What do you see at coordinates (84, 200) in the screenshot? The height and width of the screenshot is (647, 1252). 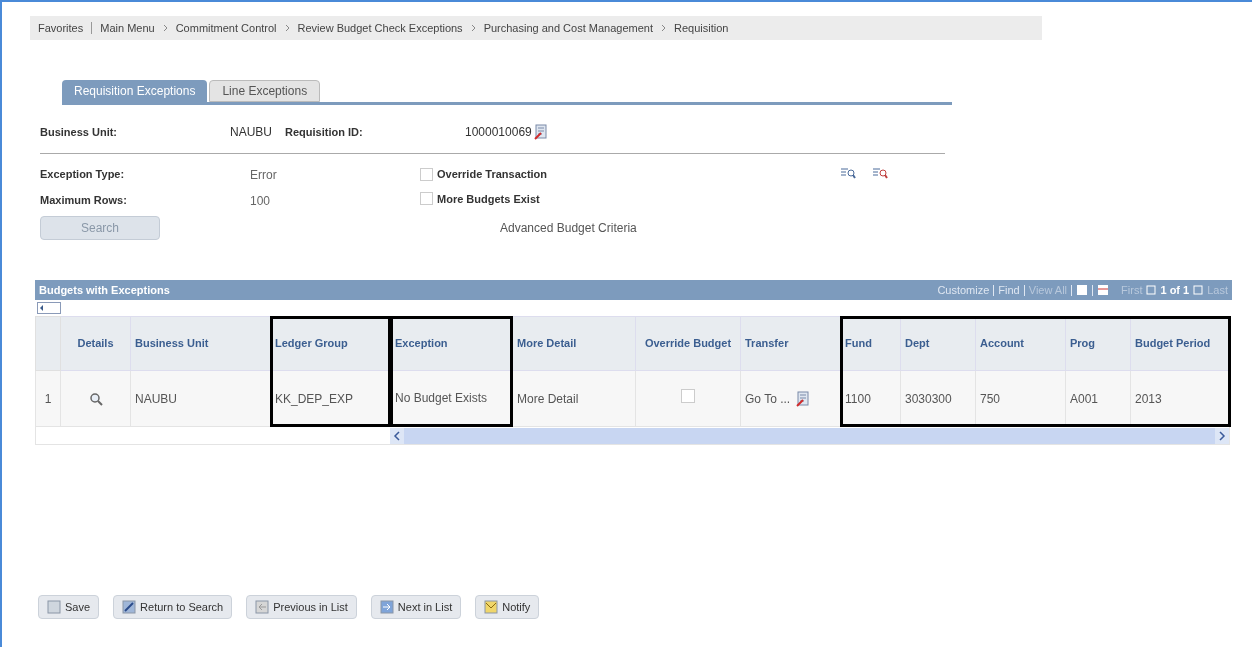 I see `field-label: Maximum Rows:` at bounding box center [84, 200].